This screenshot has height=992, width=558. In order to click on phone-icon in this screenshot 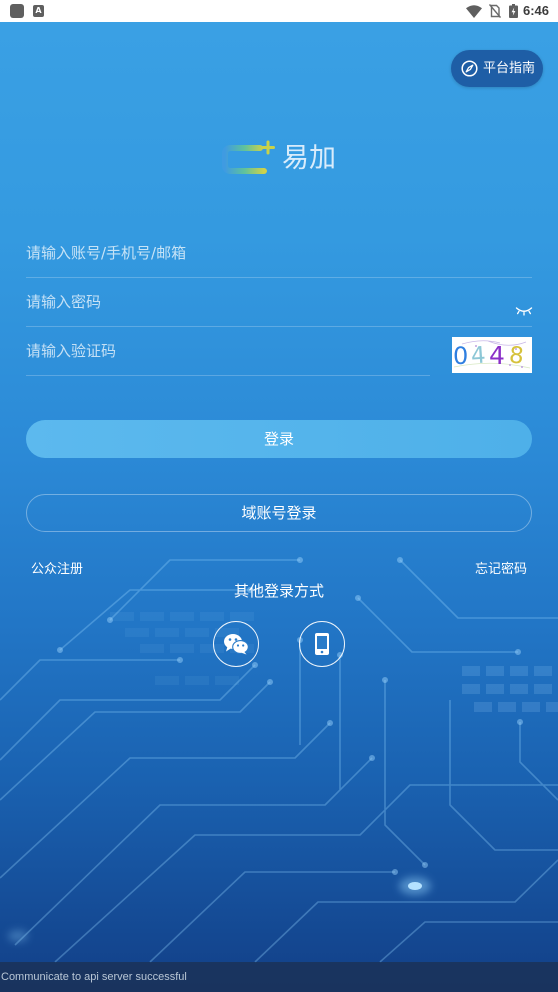, I will do `click(322, 644)`.